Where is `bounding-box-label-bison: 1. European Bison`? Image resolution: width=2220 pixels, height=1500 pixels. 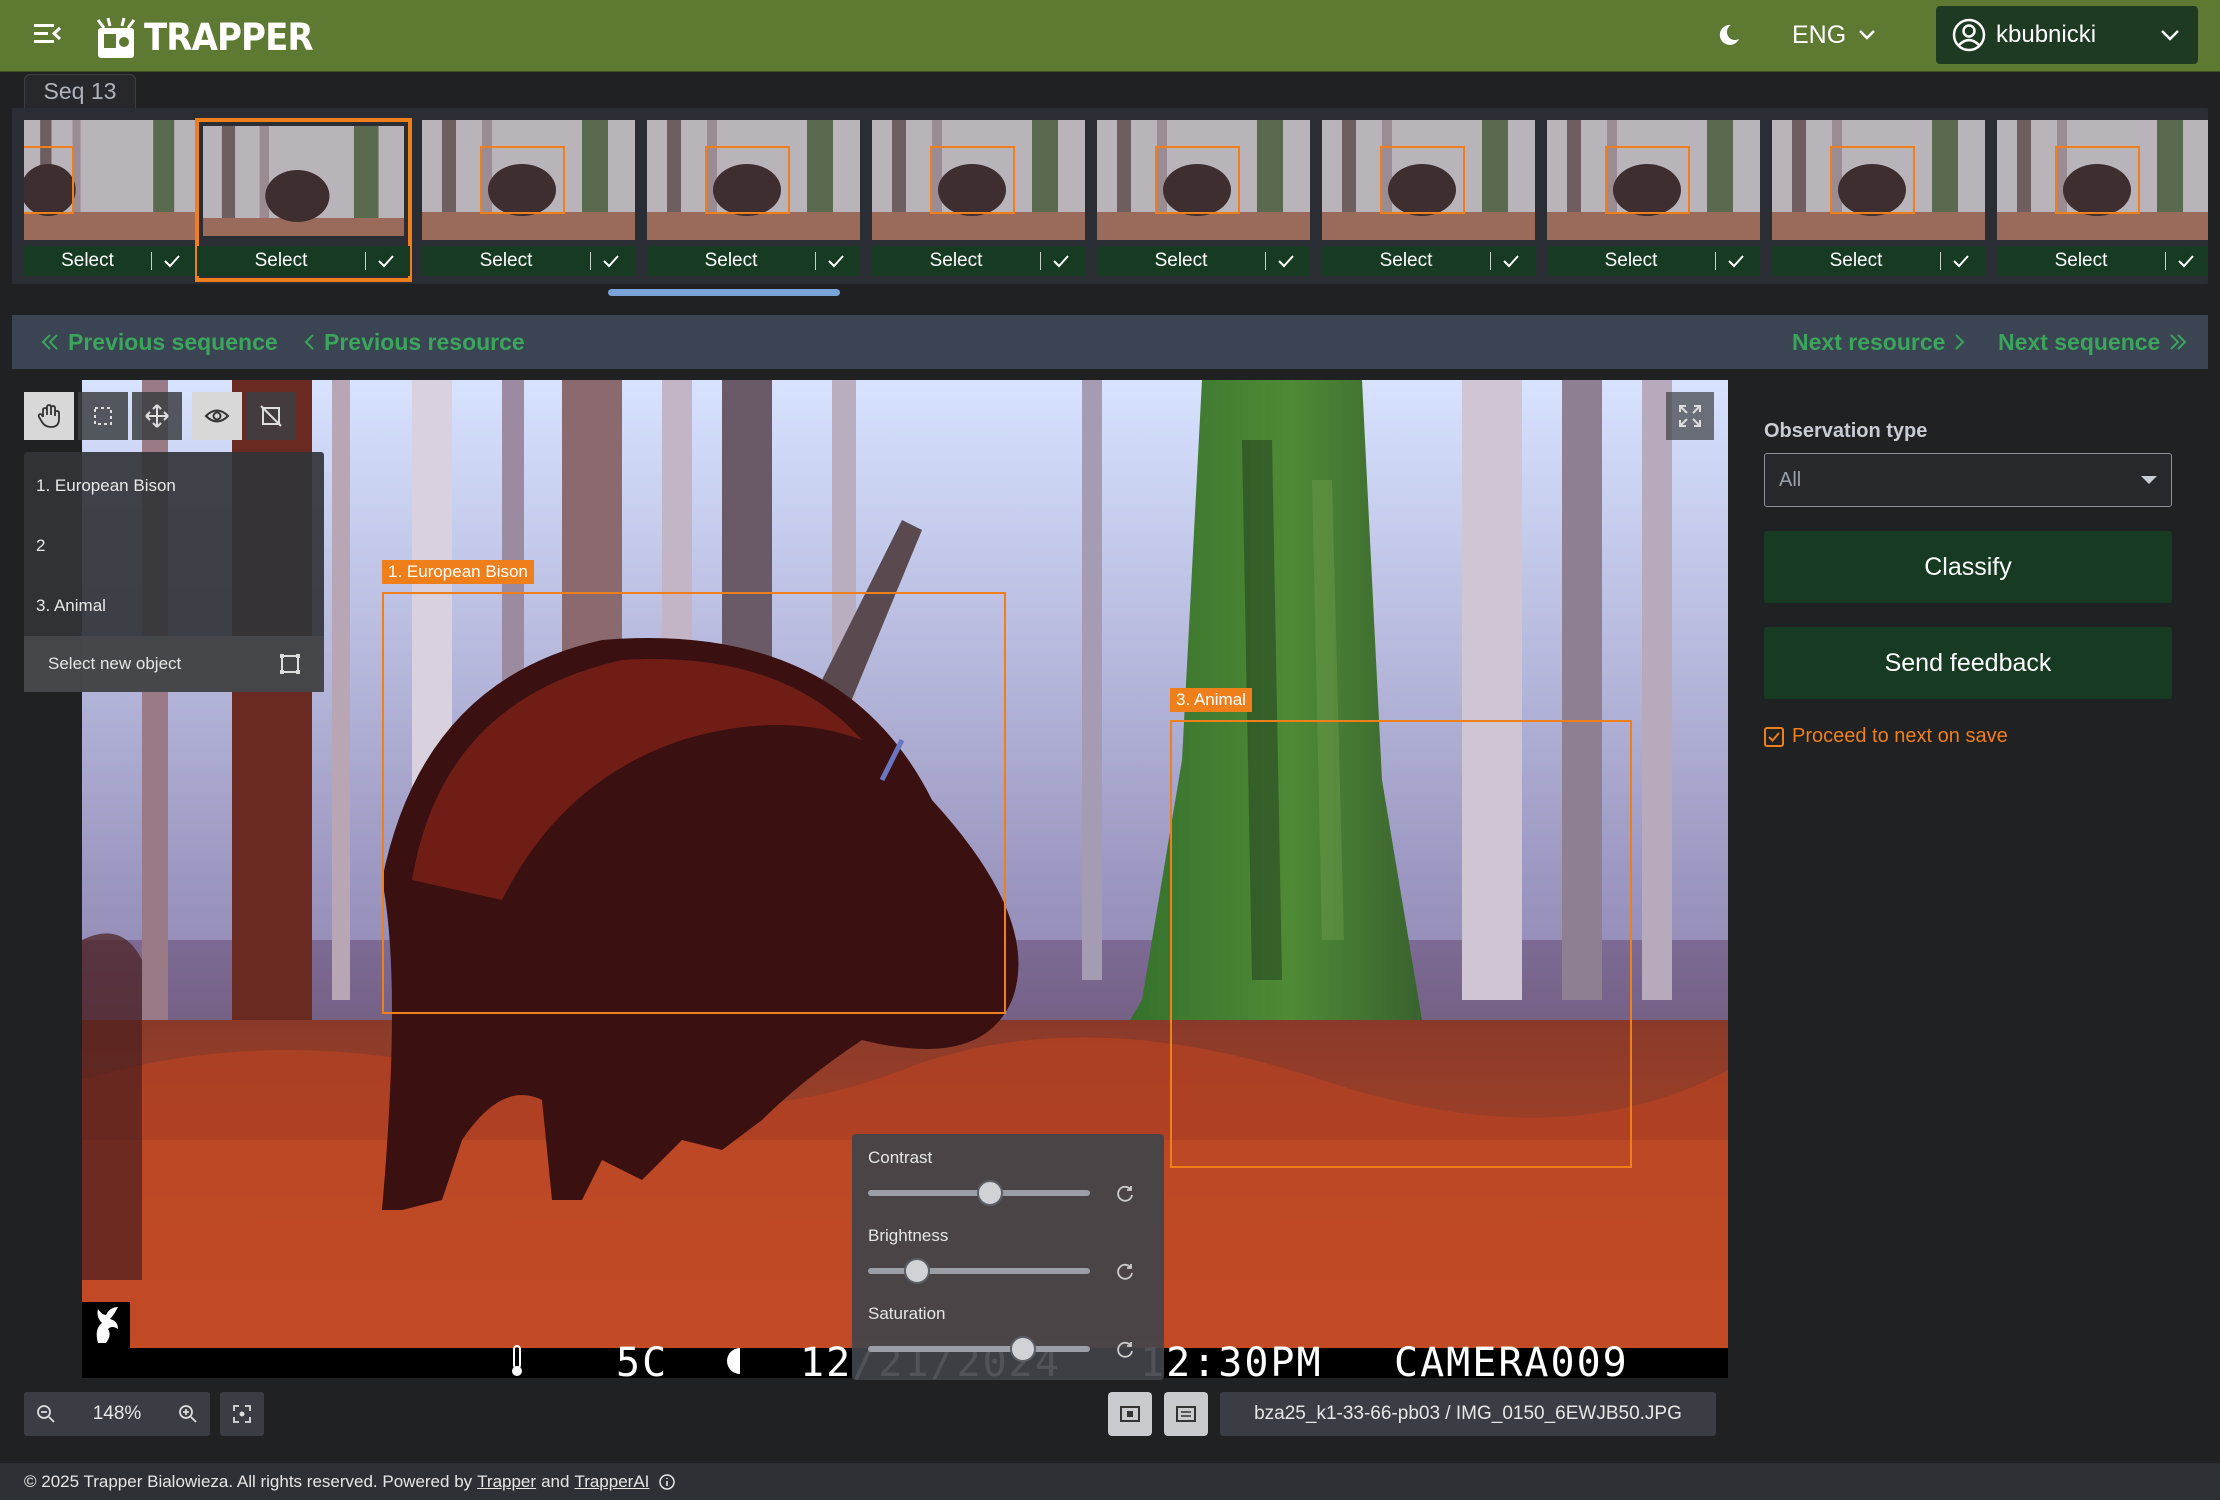
bounding-box-label-bison: 1. European Bison is located at coordinates (458, 572).